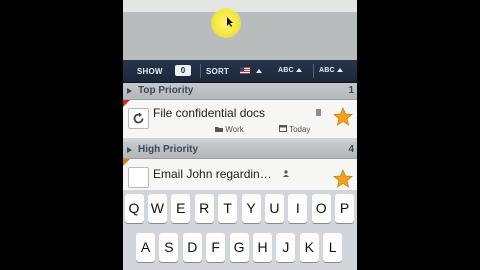  Describe the element at coordinates (309, 247) in the screenshot. I see `key-k: K` at that location.